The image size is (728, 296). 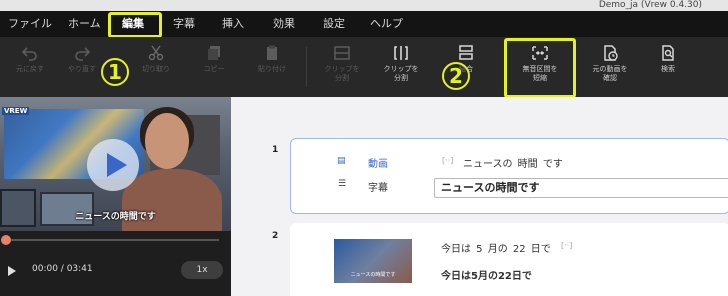 I want to click on search-label: 検索, so click(x=668, y=69).